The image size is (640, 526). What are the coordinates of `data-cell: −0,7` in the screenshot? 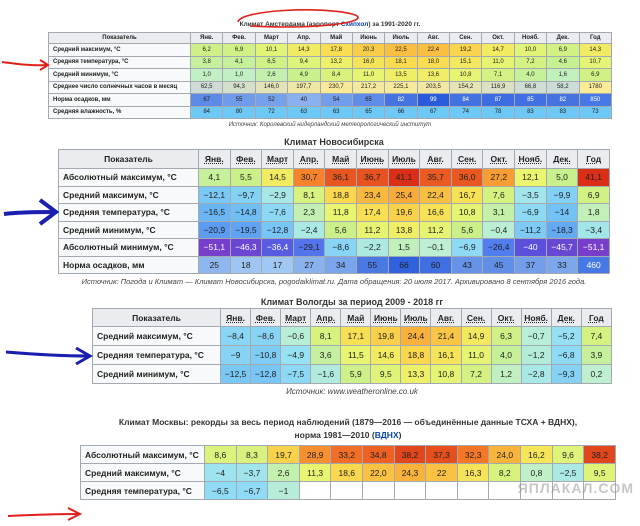 It's located at (536, 336).